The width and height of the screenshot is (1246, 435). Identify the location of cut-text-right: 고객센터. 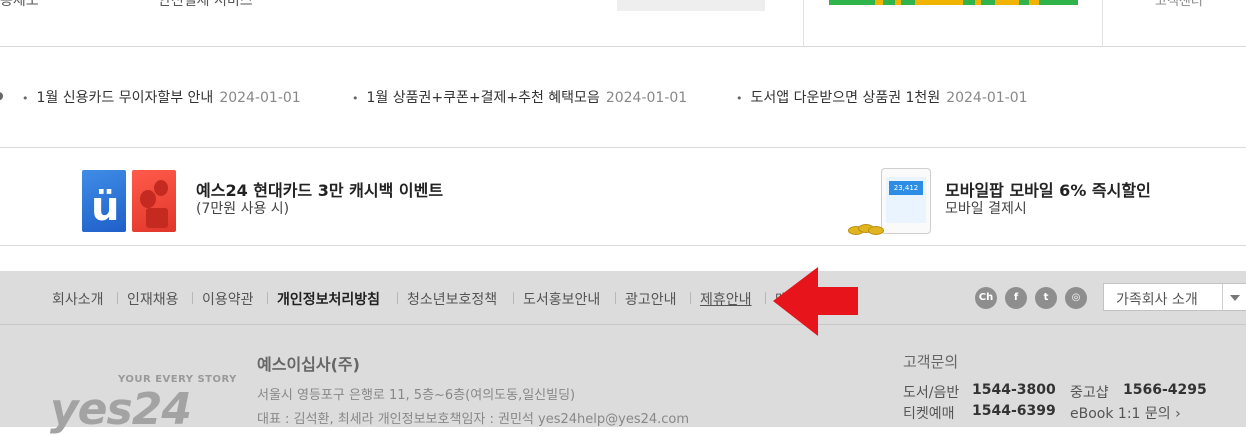
(1179, 4).